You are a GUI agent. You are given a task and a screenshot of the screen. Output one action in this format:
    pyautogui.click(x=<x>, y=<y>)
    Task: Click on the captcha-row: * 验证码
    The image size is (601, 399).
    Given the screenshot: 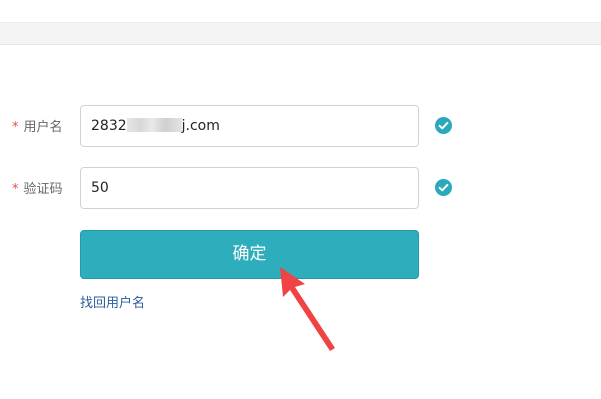 What is the action you would take?
    pyautogui.click(x=300, y=188)
    